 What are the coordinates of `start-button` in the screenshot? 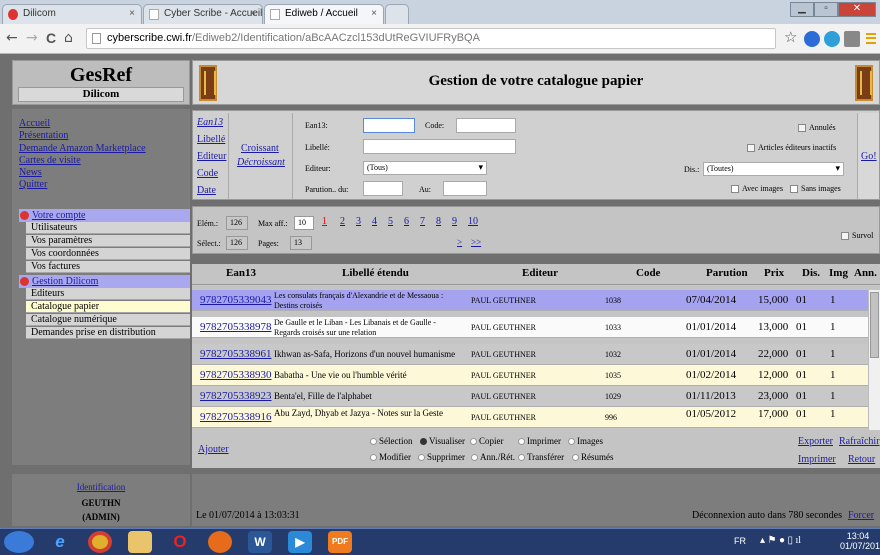 It's located at (19, 542).